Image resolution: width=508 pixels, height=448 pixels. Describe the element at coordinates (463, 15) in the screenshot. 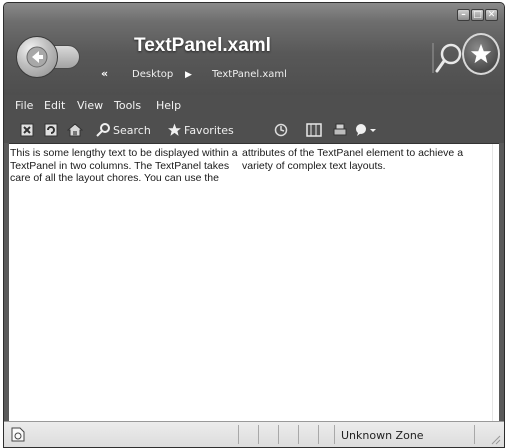

I see `minimize-button: –` at that location.